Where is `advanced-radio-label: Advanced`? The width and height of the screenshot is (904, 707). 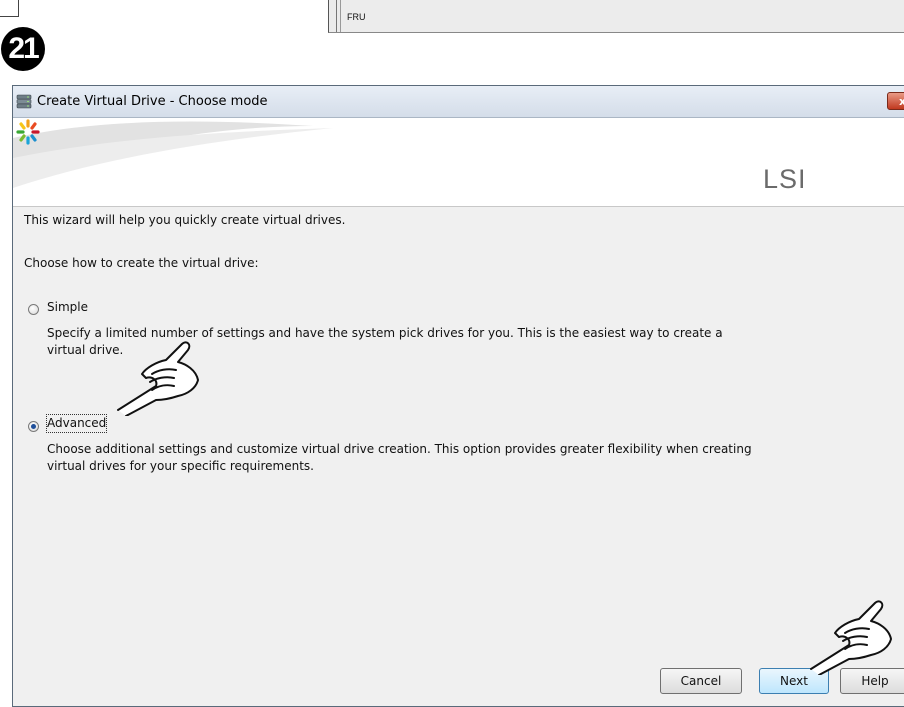
advanced-radio-label: Advanced is located at coordinates (76, 423).